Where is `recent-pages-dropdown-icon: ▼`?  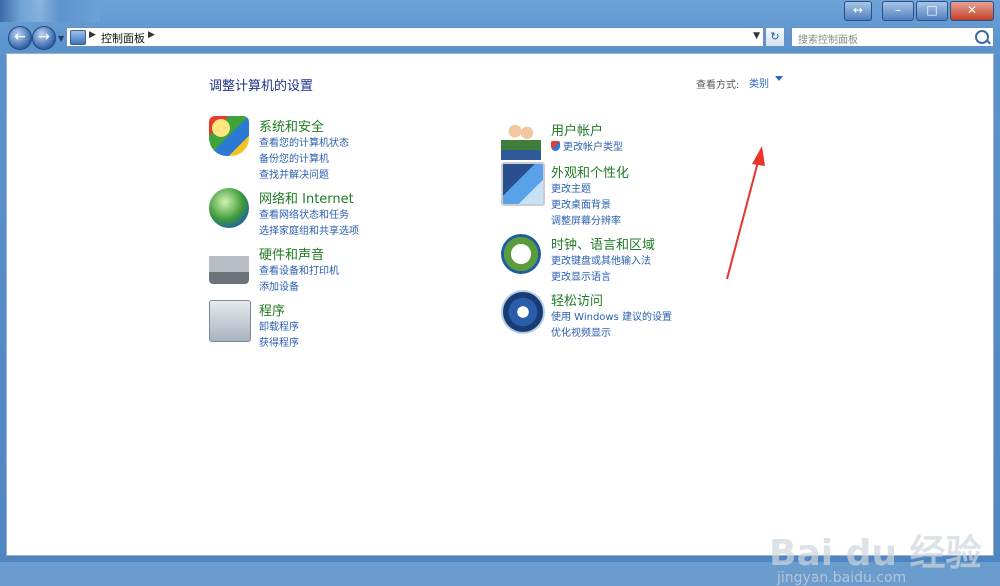 recent-pages-dropdown-icon: ▼ is located at coordinates (61, 38).